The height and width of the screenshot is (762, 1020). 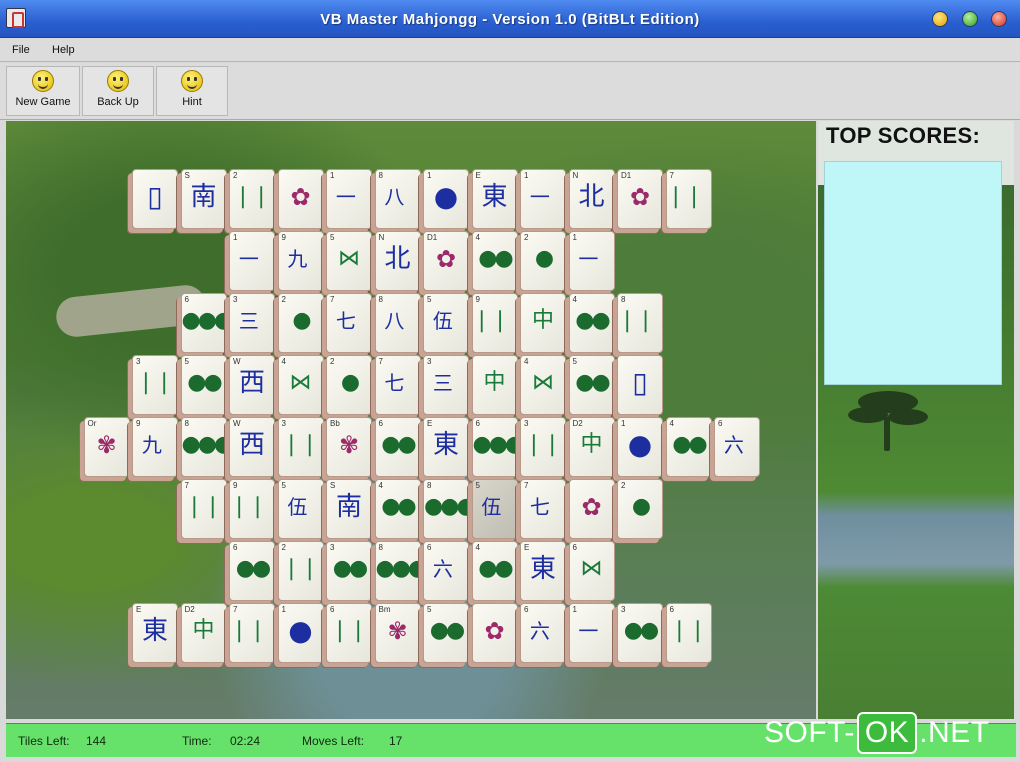 I want to click on tile-flower-icon: ✾, so click(x=349, y=445).